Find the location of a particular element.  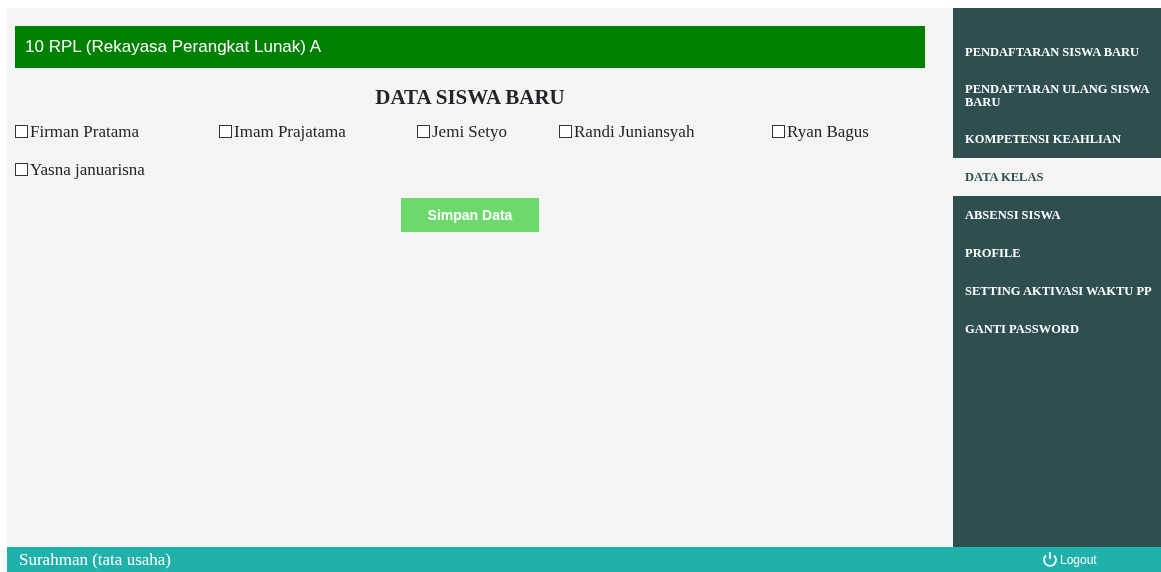

sidebar-item: ABSENSI SISWA is located at coordinates (1057, 215).